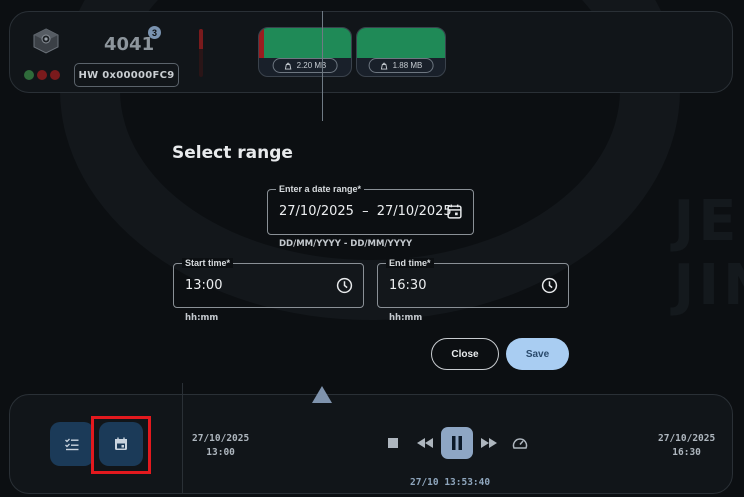  I want to click on timeline-cursor-line, so click(322, 66).